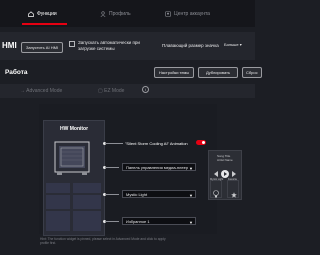 The height and width of the screenshot is (255, 320). Describe the element at coordinates (44, 91) in the screenshot. I see `advanced-mode-label: Advanced Mode` at that location.